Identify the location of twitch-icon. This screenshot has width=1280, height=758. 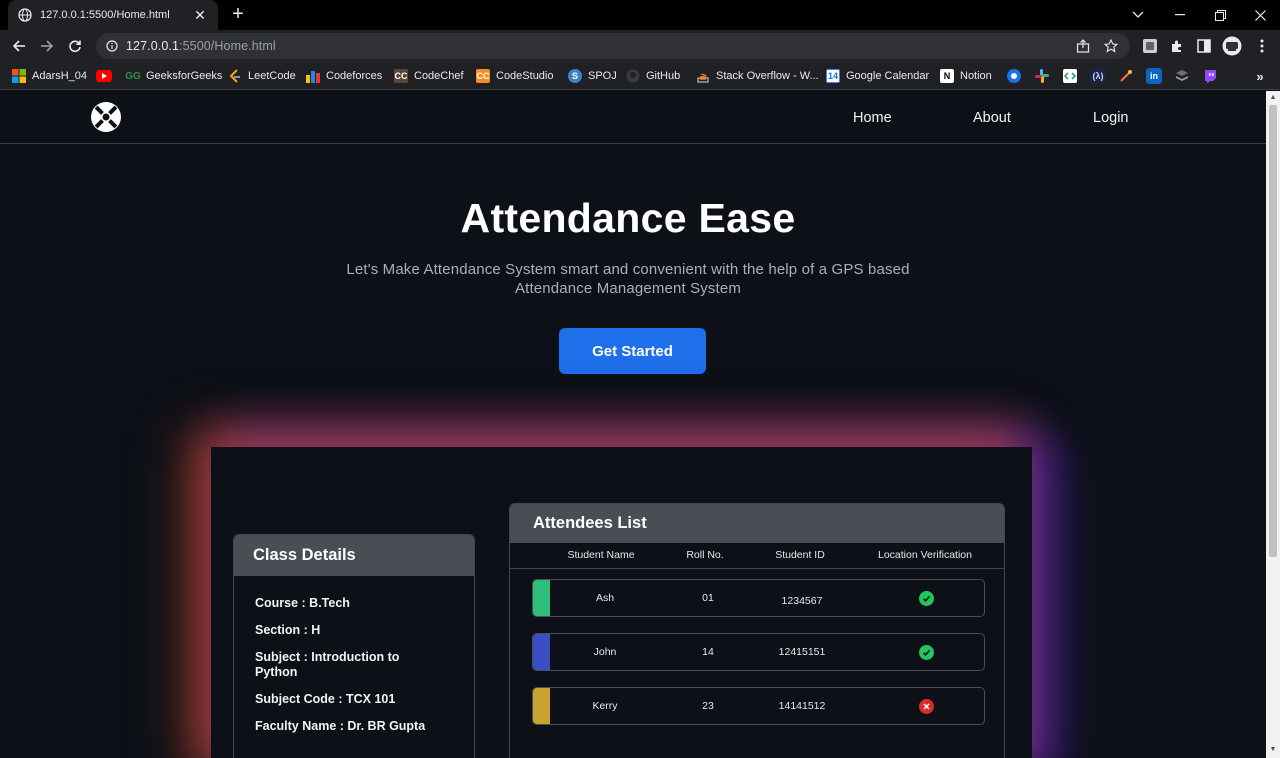
(1210, 76).